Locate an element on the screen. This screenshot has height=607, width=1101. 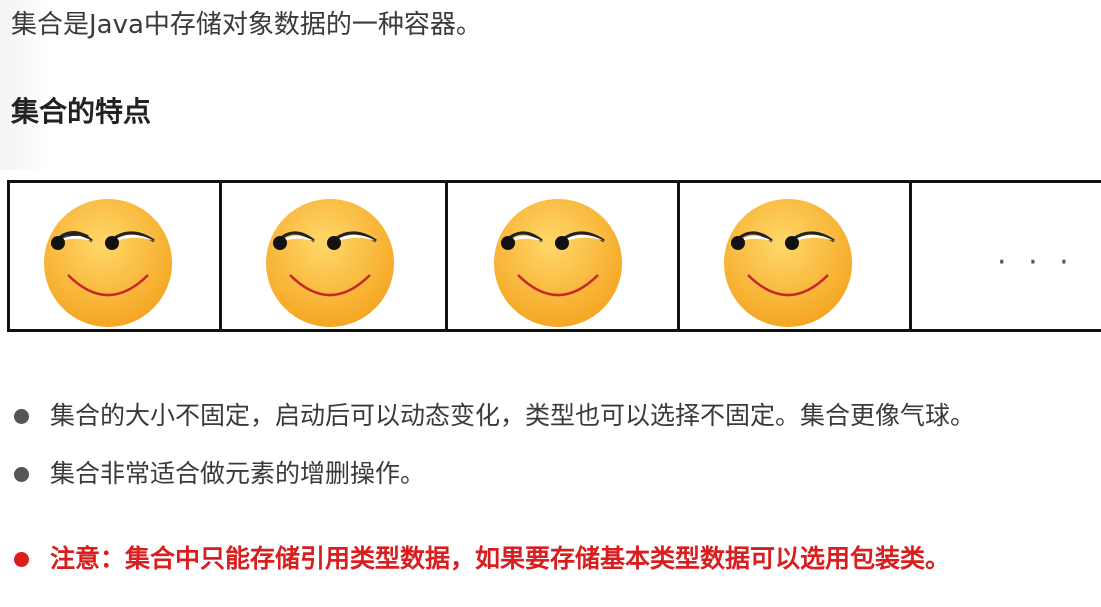
section-heading: 集合的特点 is located at coordinates (81, 111).